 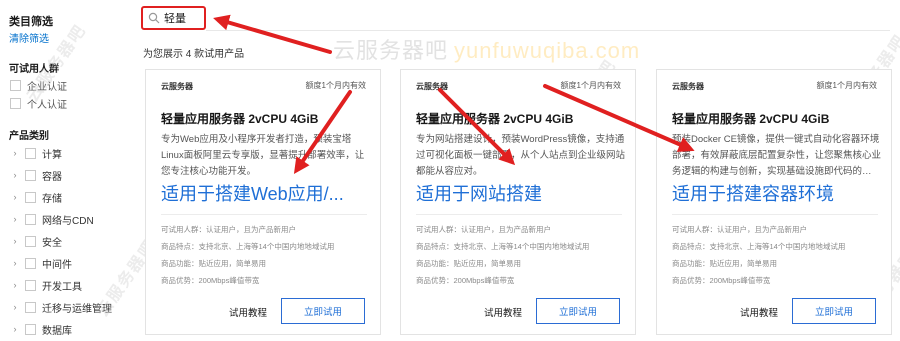 I want to click on category-storage: › 存储, so click(x=36, y=197).